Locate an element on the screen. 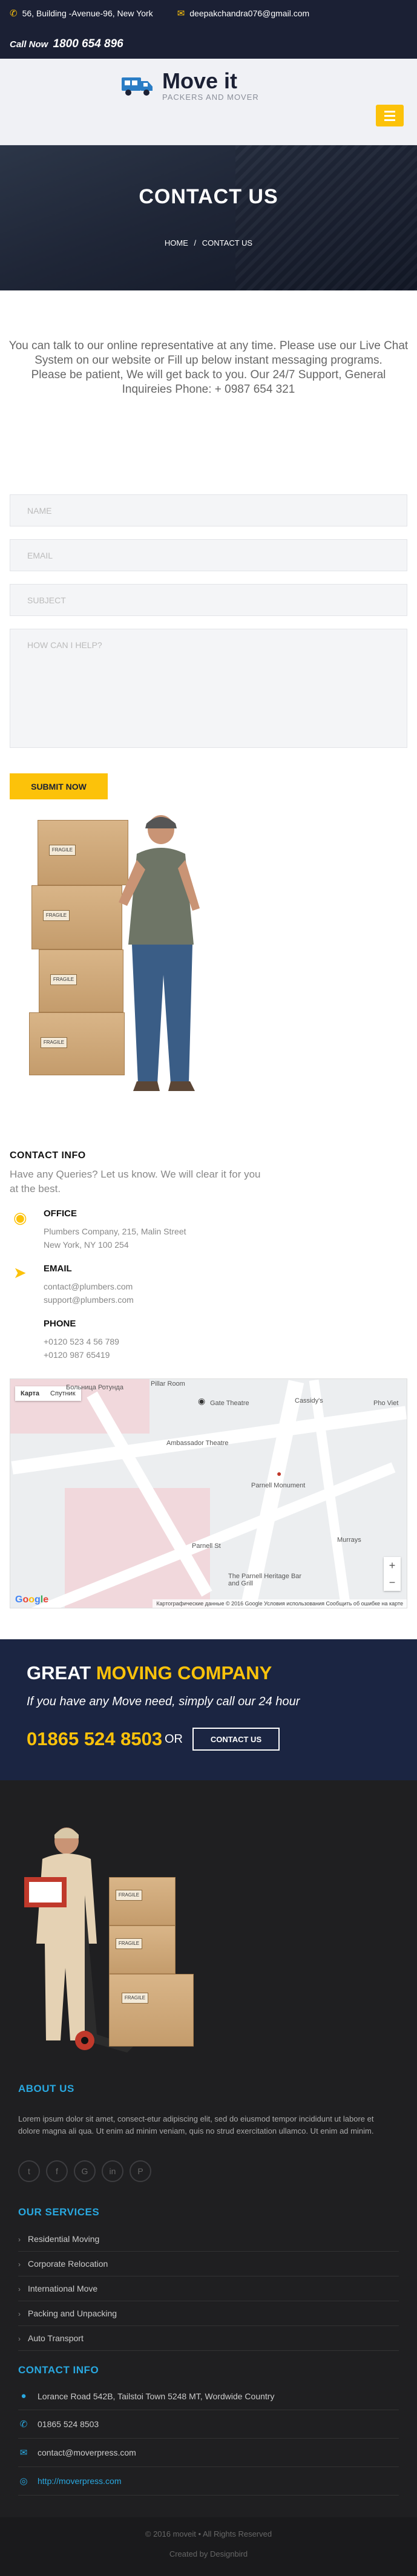 This screenshot has width=417, height=2576. globe-icon: ◎ is located at coordinates (23, 2481).